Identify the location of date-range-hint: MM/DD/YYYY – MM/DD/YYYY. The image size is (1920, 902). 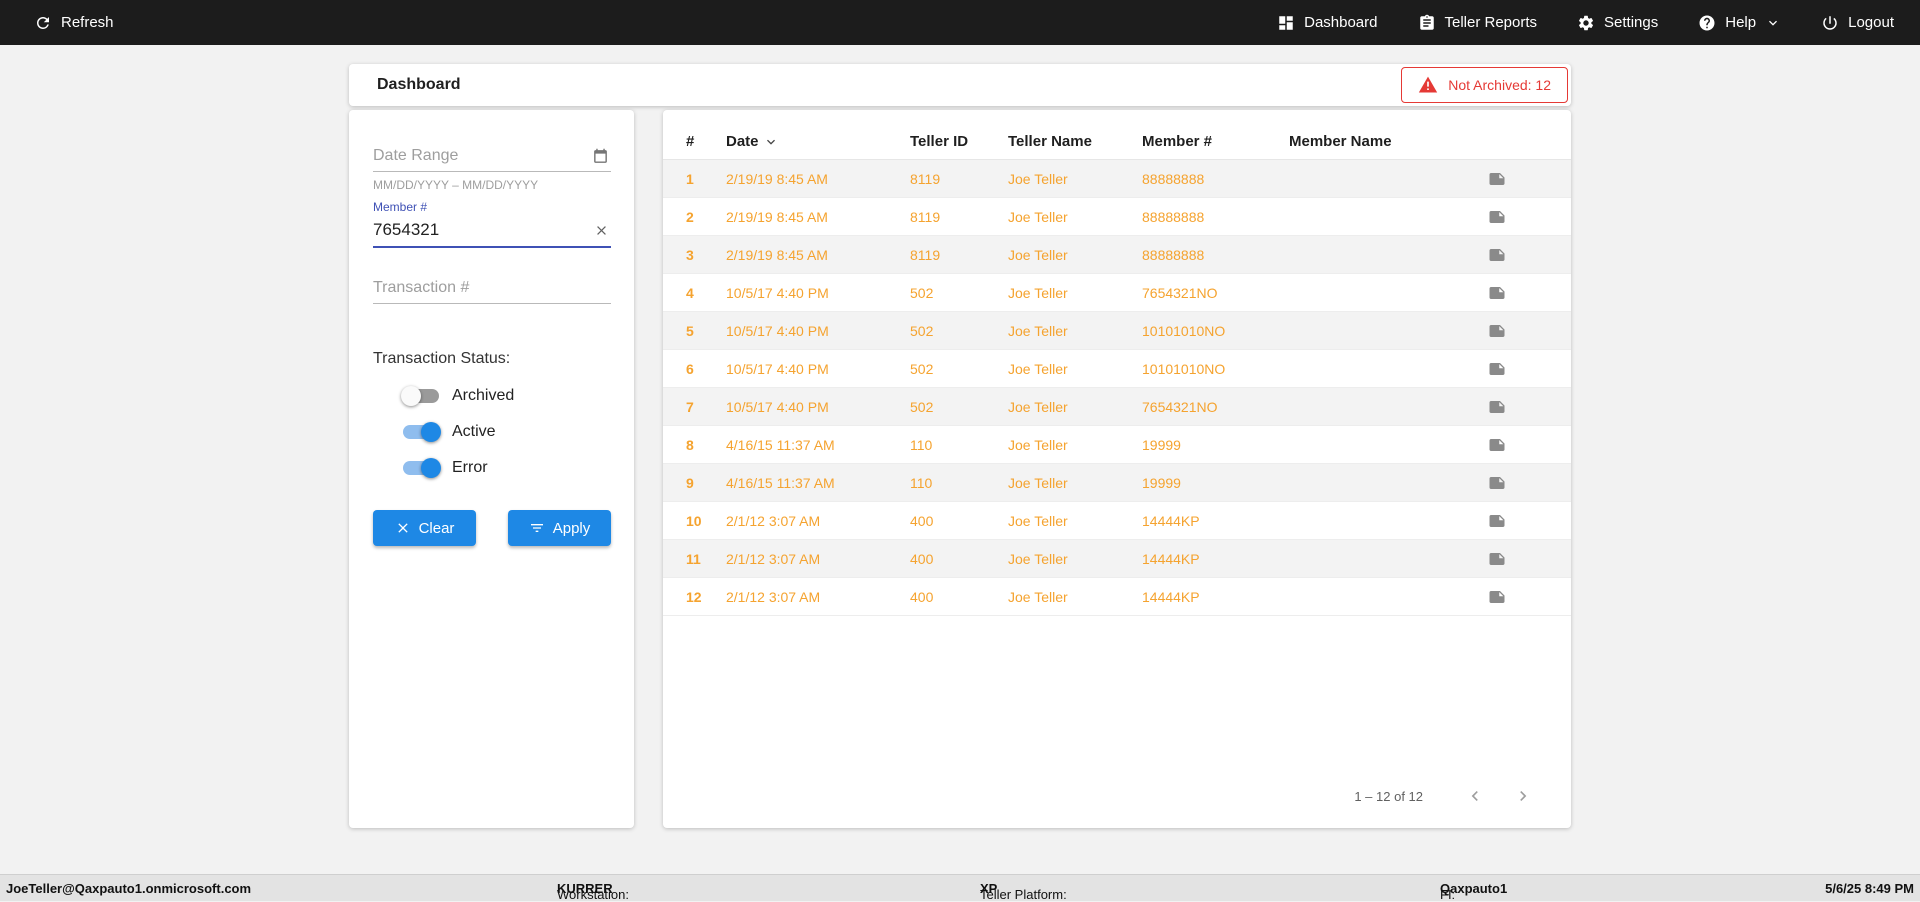
(456, 185).